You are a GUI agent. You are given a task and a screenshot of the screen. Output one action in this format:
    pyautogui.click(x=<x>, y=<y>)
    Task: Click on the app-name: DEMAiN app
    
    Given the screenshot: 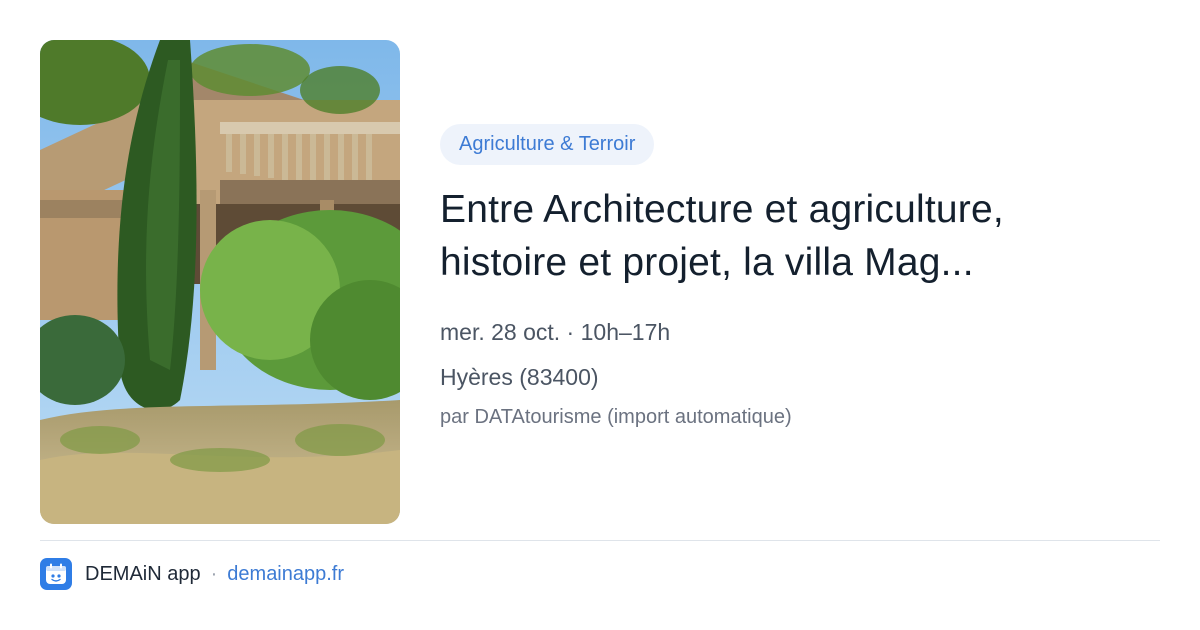 What is the action you would take?
    pyautogui.click(x=143, y=573)
    